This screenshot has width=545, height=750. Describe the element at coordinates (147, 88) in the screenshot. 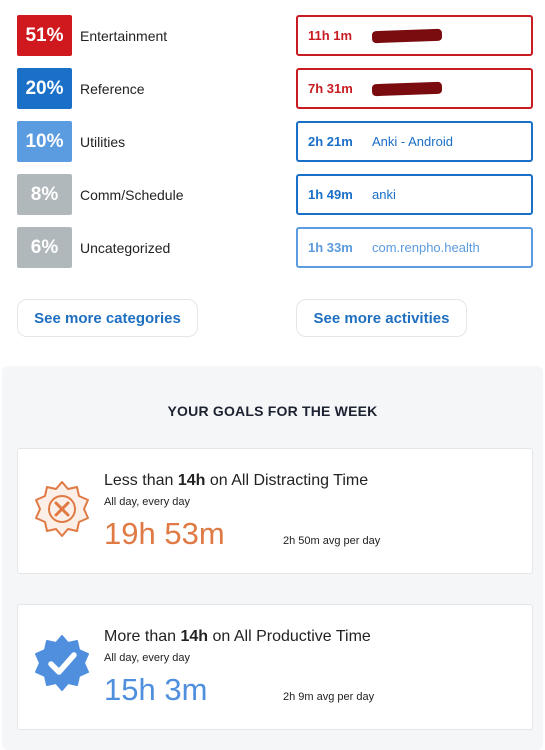

I see `category-row-reference: 20% Reference` at that location.